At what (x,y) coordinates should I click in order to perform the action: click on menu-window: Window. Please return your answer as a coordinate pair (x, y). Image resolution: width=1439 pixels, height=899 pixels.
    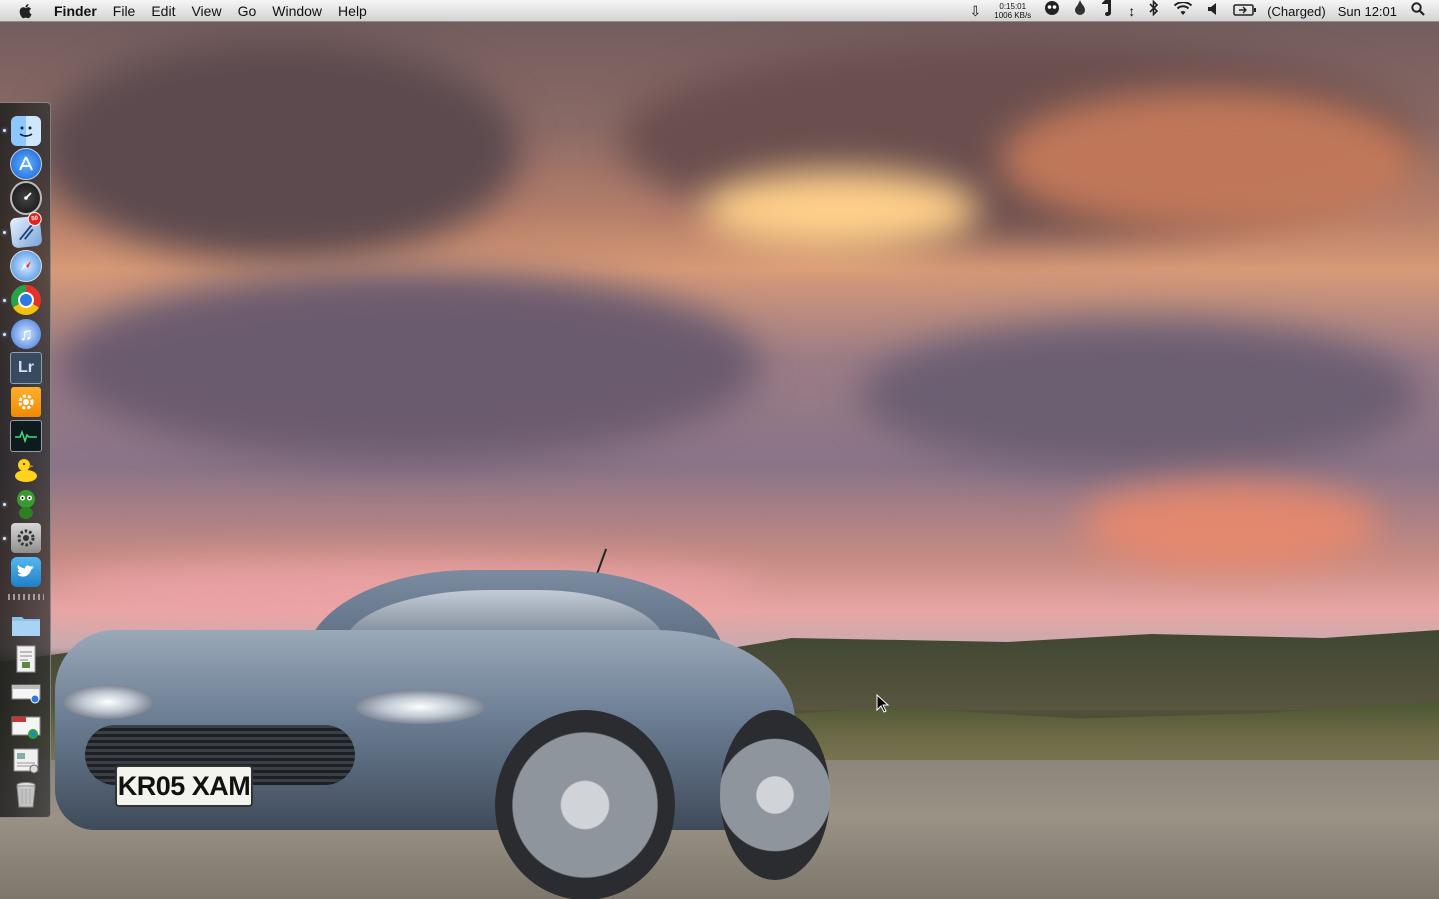
    Looking at the image, I should click on (297, 11).